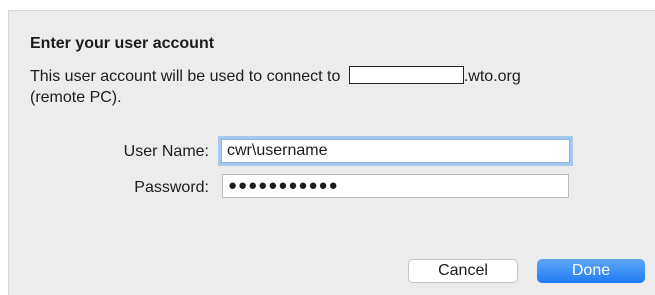  I want to click on dialog-title: Enter your user account, so click(122, 43).